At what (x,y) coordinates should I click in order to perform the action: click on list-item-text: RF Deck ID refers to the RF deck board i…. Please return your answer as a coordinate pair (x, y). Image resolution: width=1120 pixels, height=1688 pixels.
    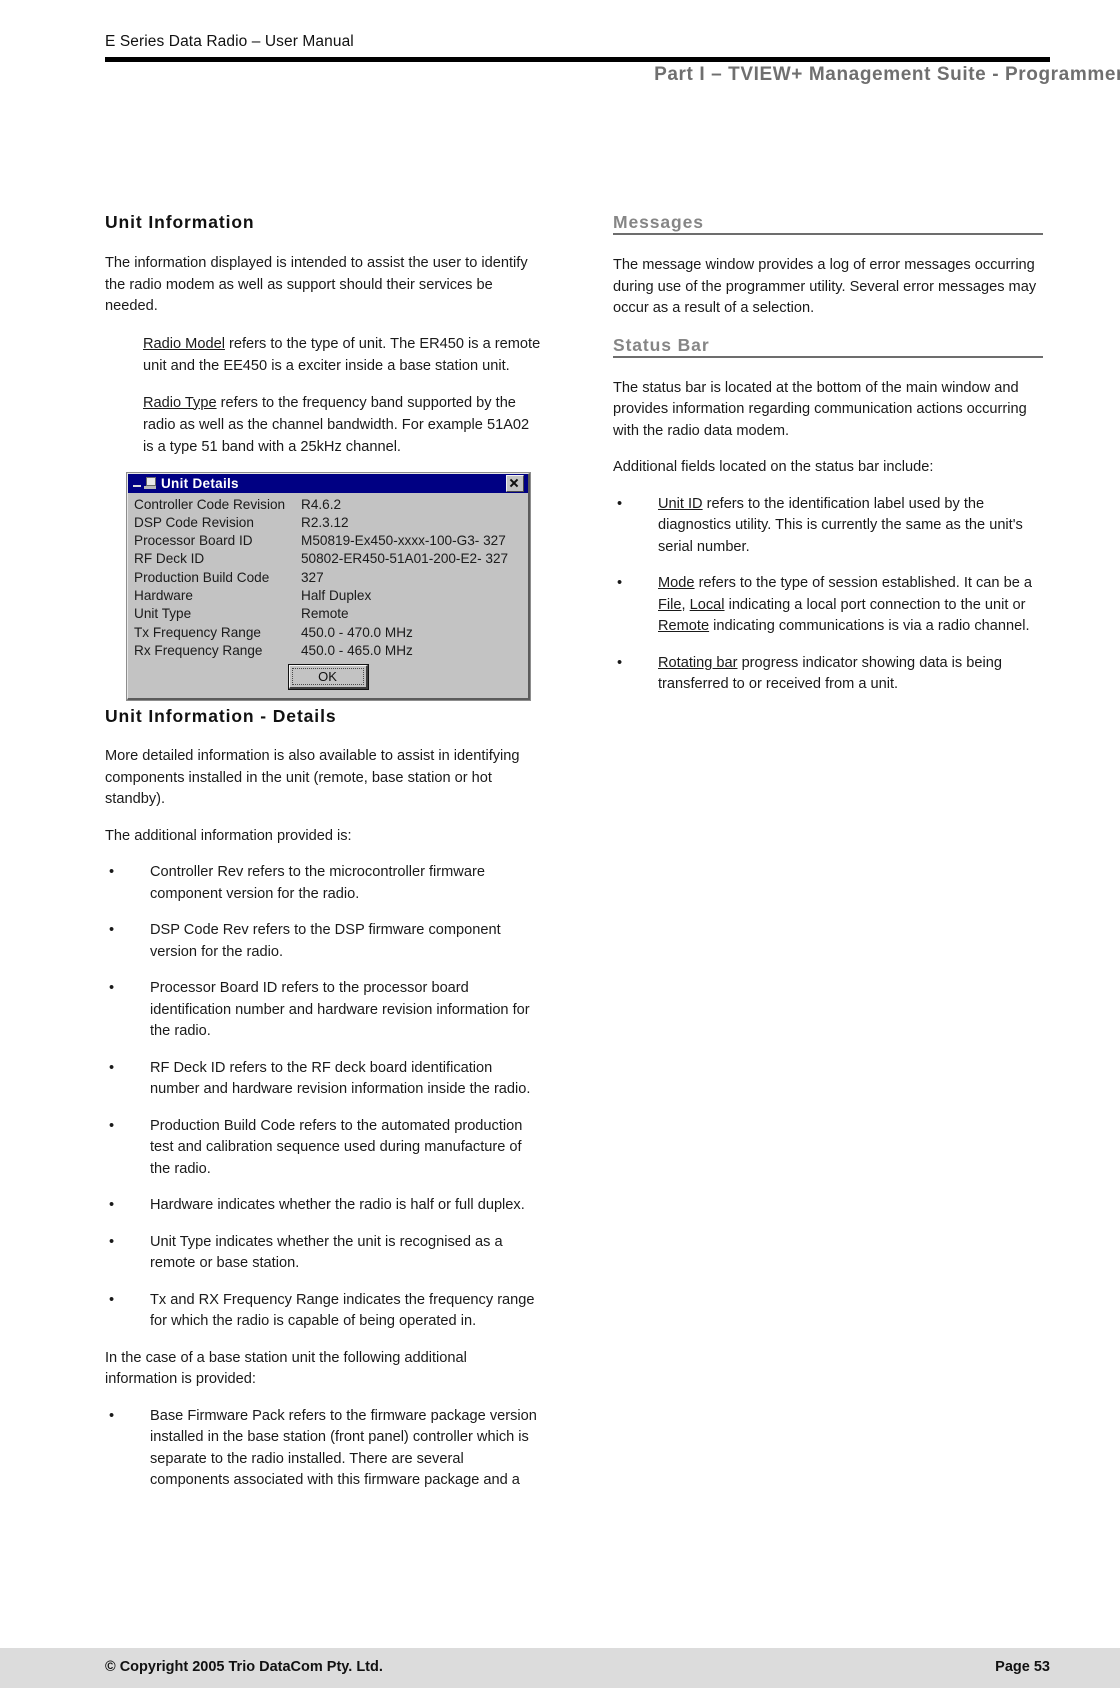
    Looking at the image, I should click on (340, 1078).